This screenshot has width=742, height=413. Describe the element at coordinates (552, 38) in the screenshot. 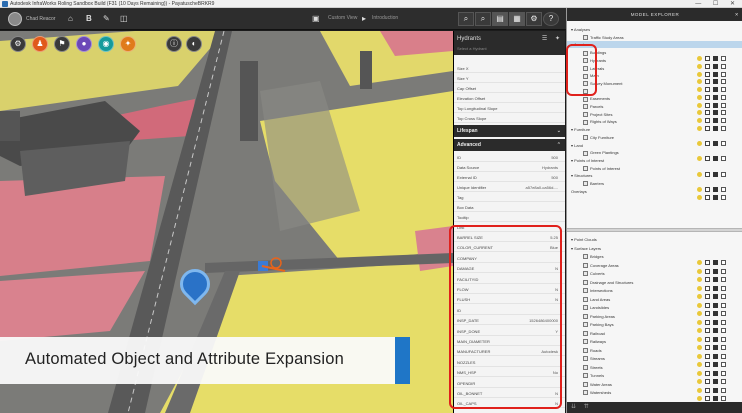

I see `panel-menu-and-pin-icon: ☰ ✦` at that location.